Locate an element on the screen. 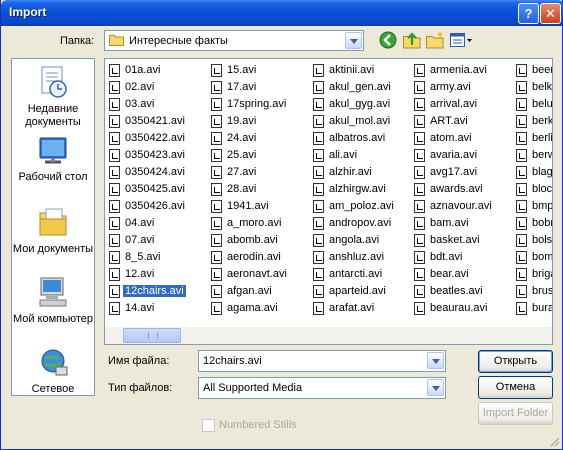 Image resolution: width=563 pixels, height=450 pixels. file-item: arafat.avi is located at coordinates (353, 308).